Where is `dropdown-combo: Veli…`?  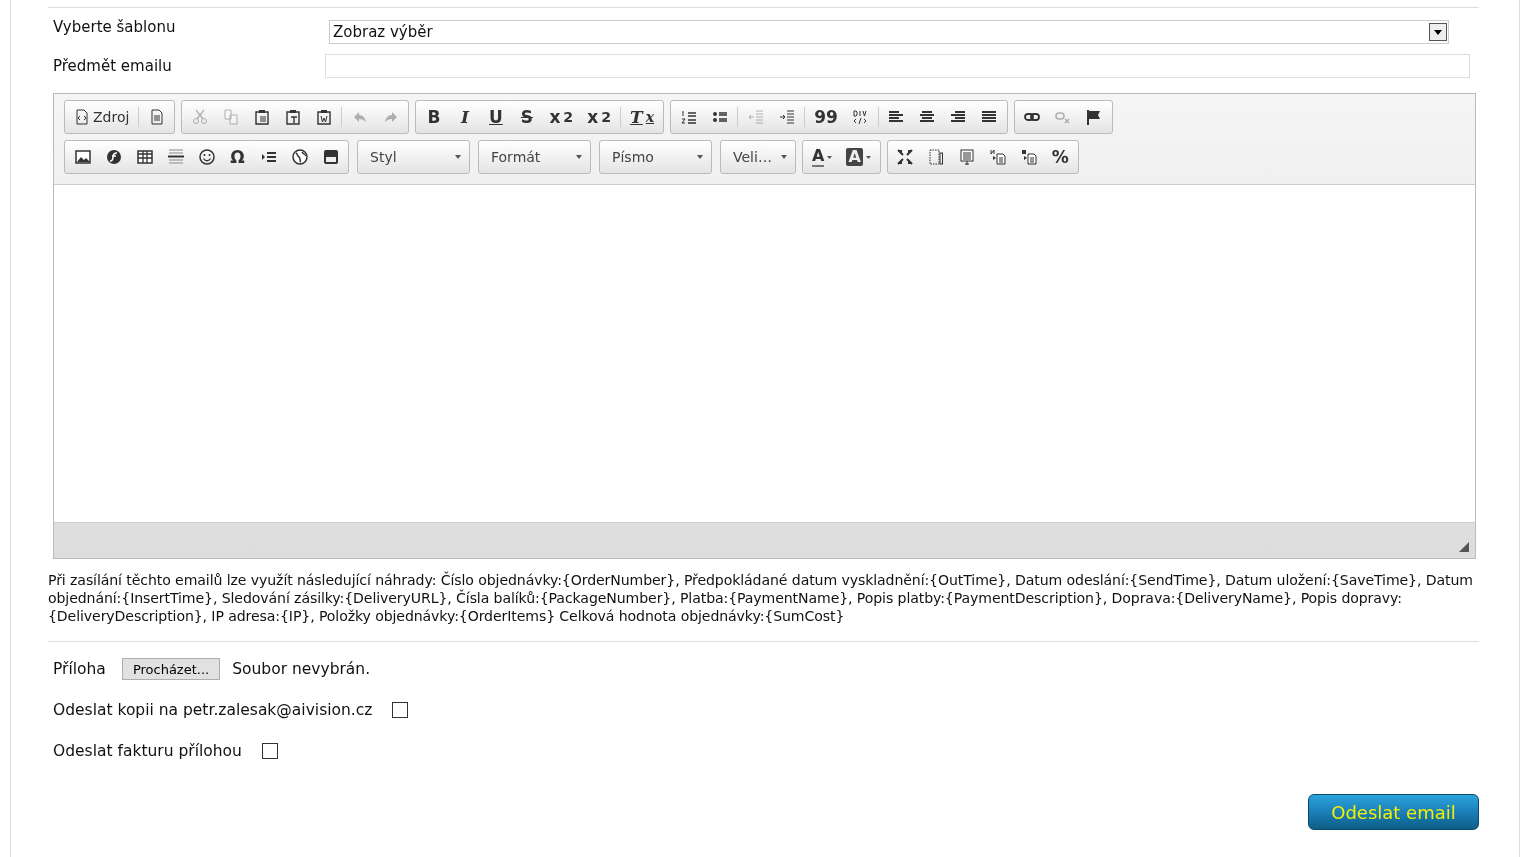 dropdown-combo: Veli… is located at coordinates (758, 157).